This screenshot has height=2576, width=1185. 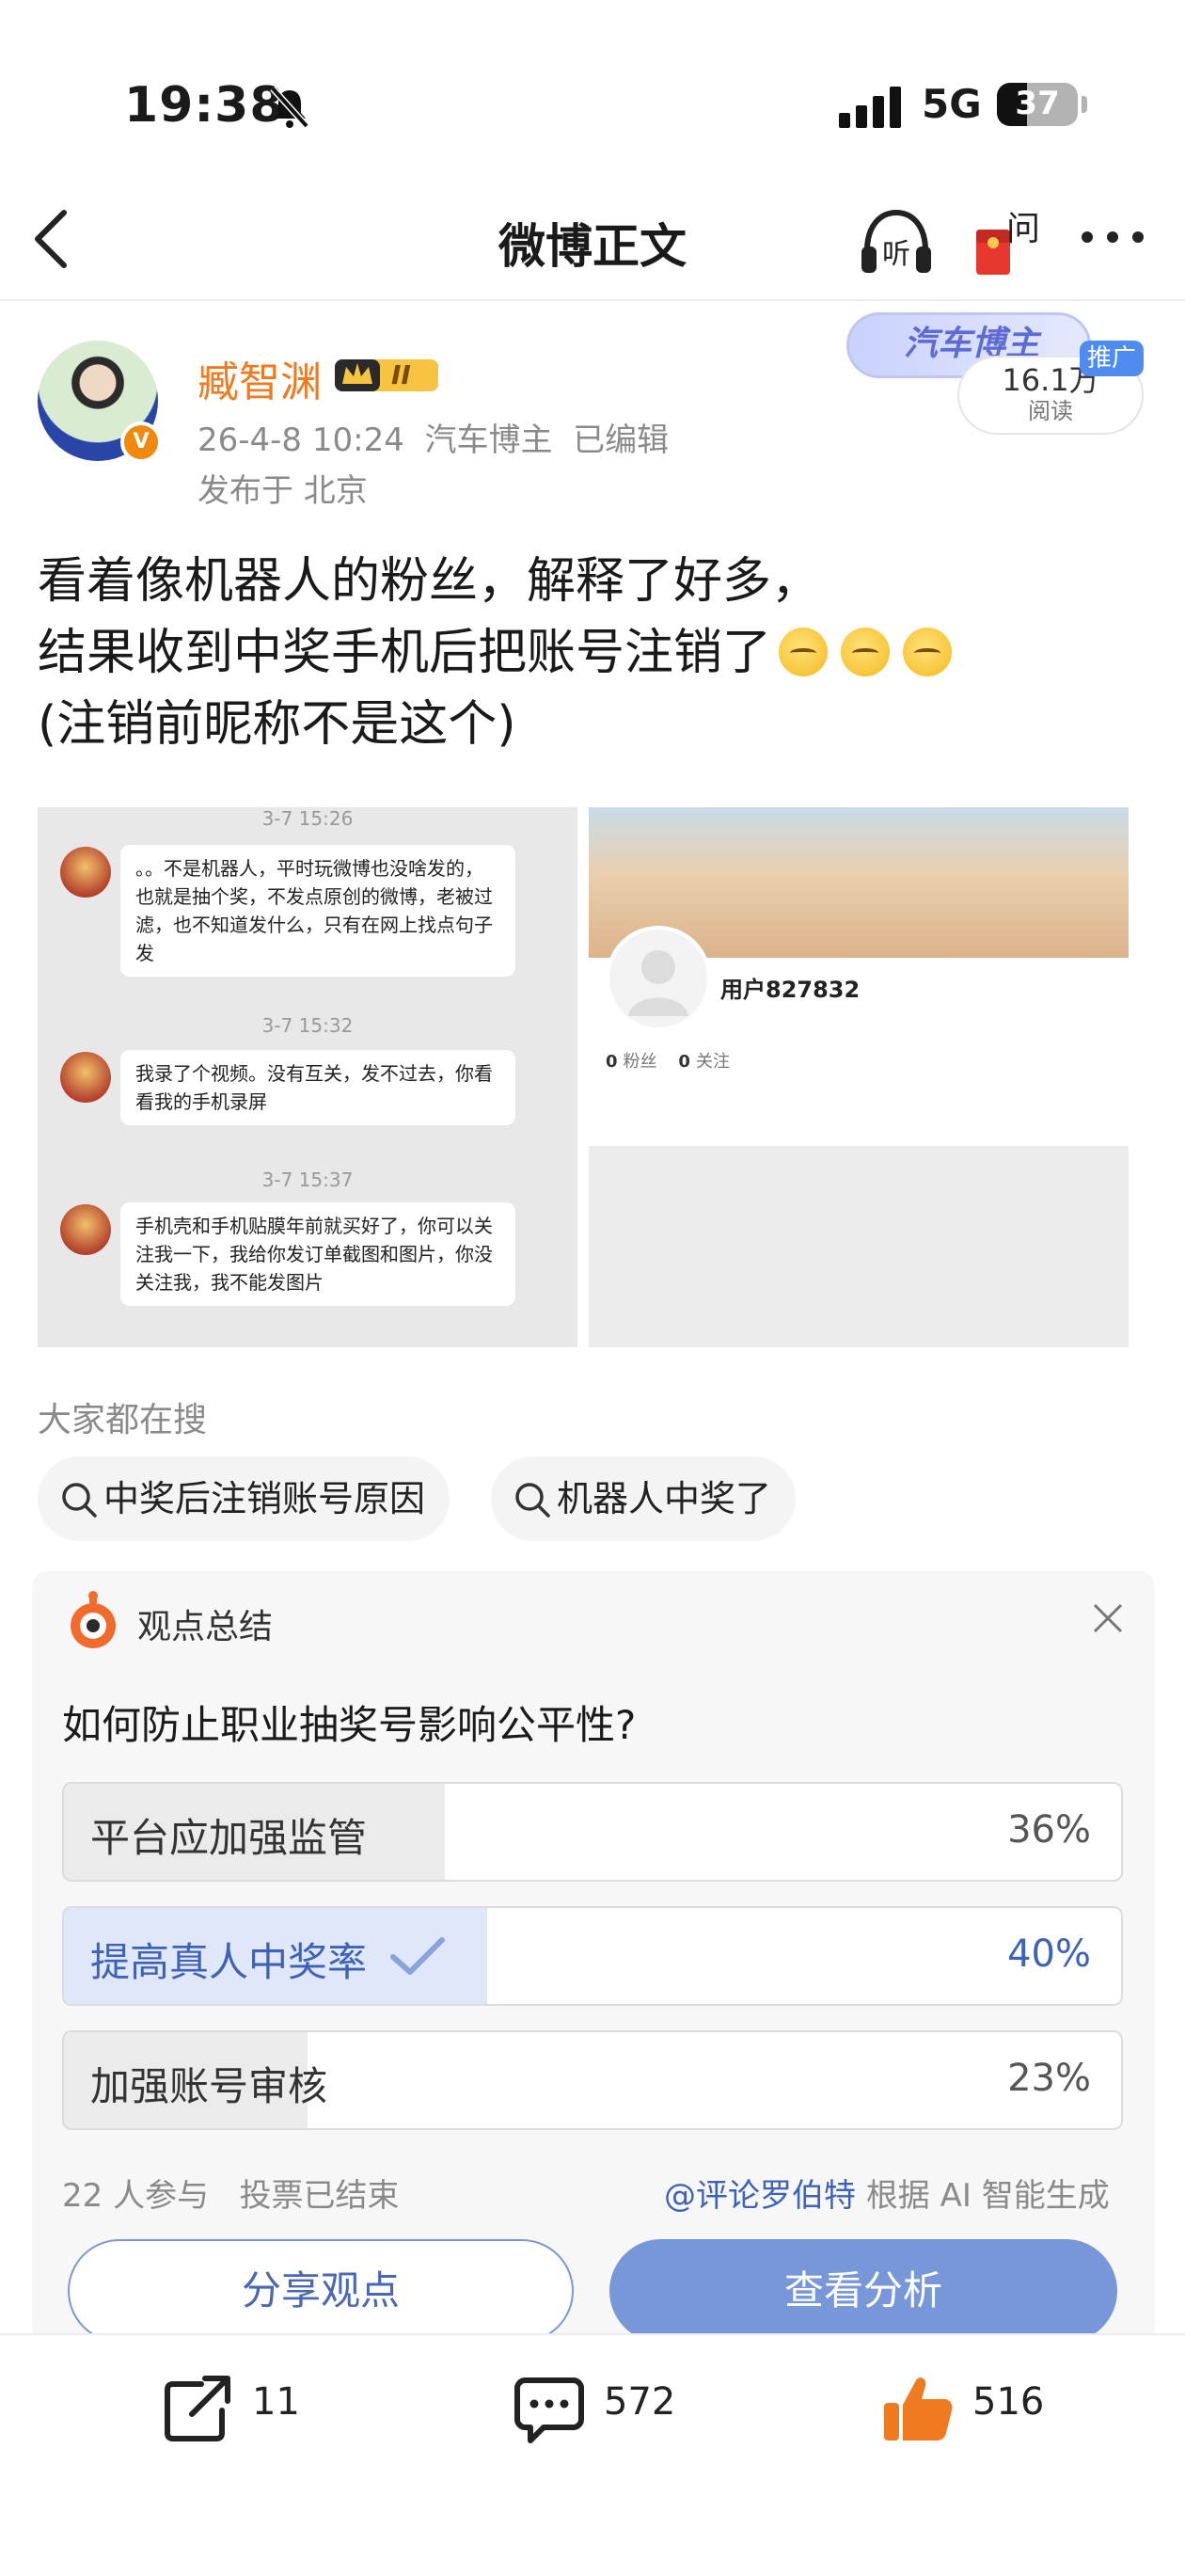 I want to click on headphones-icon: 听, so click(x=896, y=241).